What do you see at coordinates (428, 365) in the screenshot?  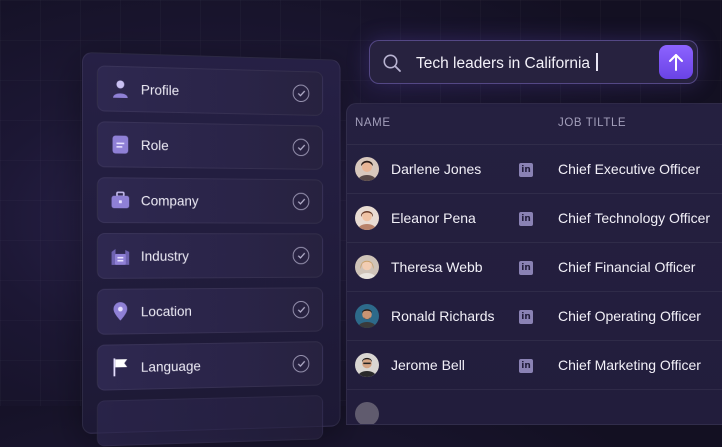 I see `person-name: Jerome Bell` at bounding box center [428, 365].